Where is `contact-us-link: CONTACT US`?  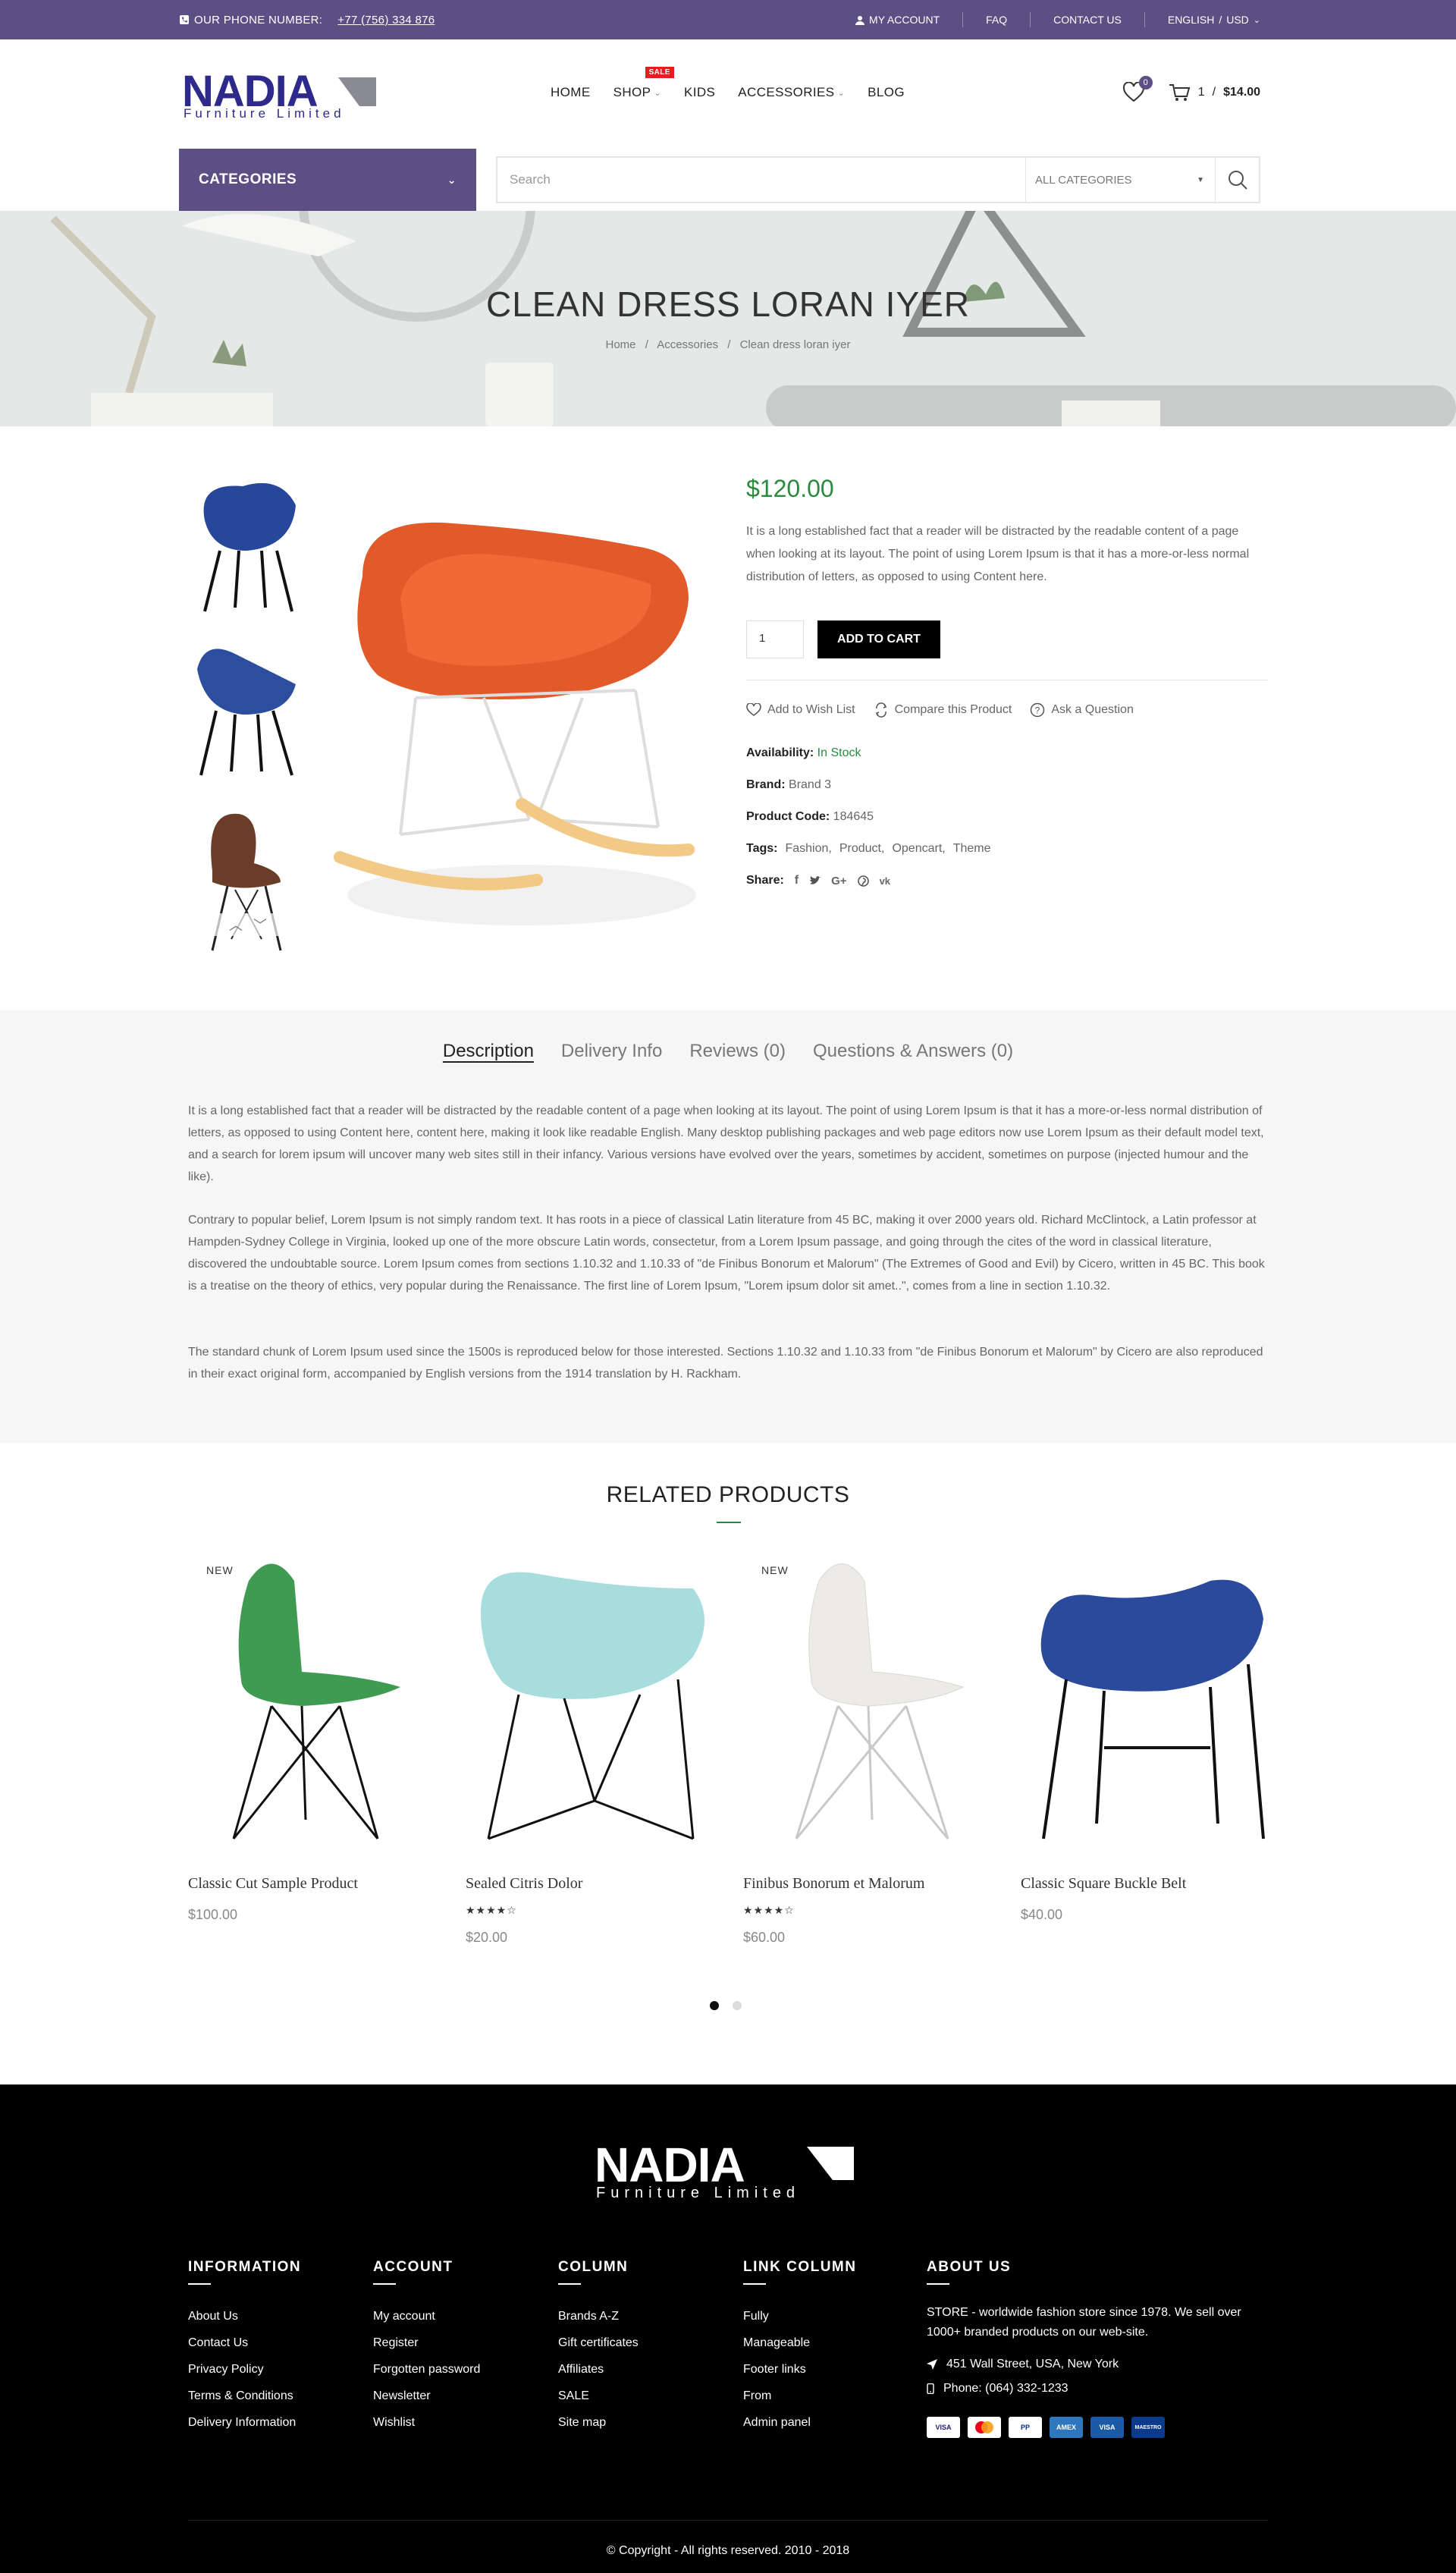 contact-us-link: CONTACT US is located at coordinates (1087, 20).